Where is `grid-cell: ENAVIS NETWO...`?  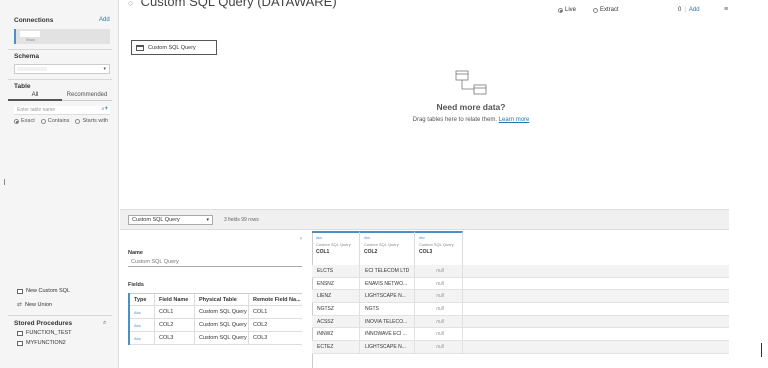
grid-cell: ENAVIS NETWO... is located at coordinates (387, 283).